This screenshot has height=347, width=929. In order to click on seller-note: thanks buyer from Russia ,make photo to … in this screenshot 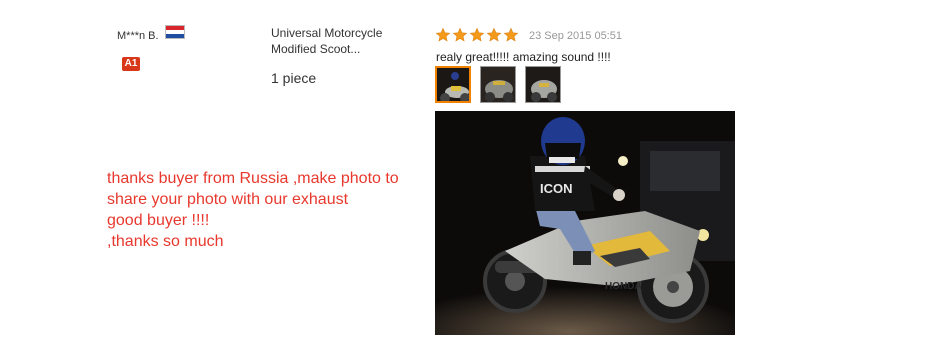, I will do `click(253, 210)`.